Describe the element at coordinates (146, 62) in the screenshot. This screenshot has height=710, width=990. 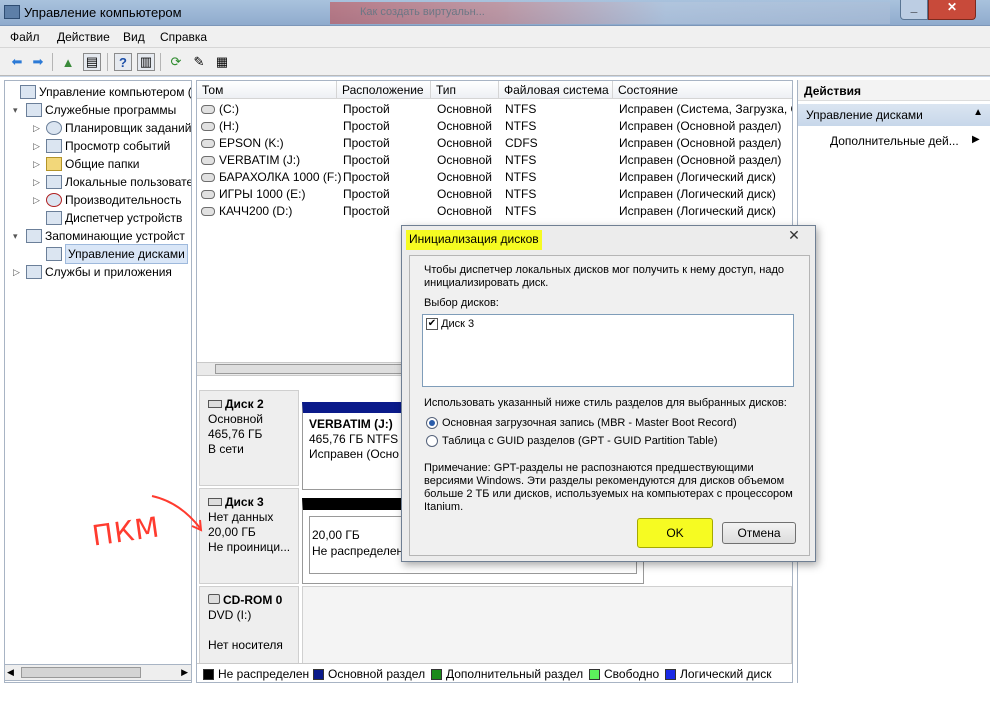
I see `show-action-pane-icon: ▥` at that location.